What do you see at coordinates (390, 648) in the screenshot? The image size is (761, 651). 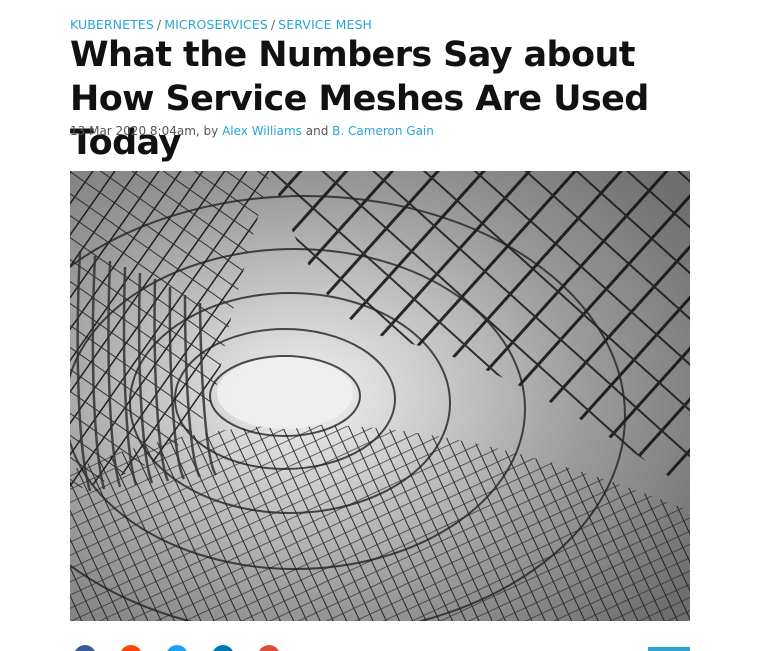 I see `share-bar` at bounding box center [390, 648].